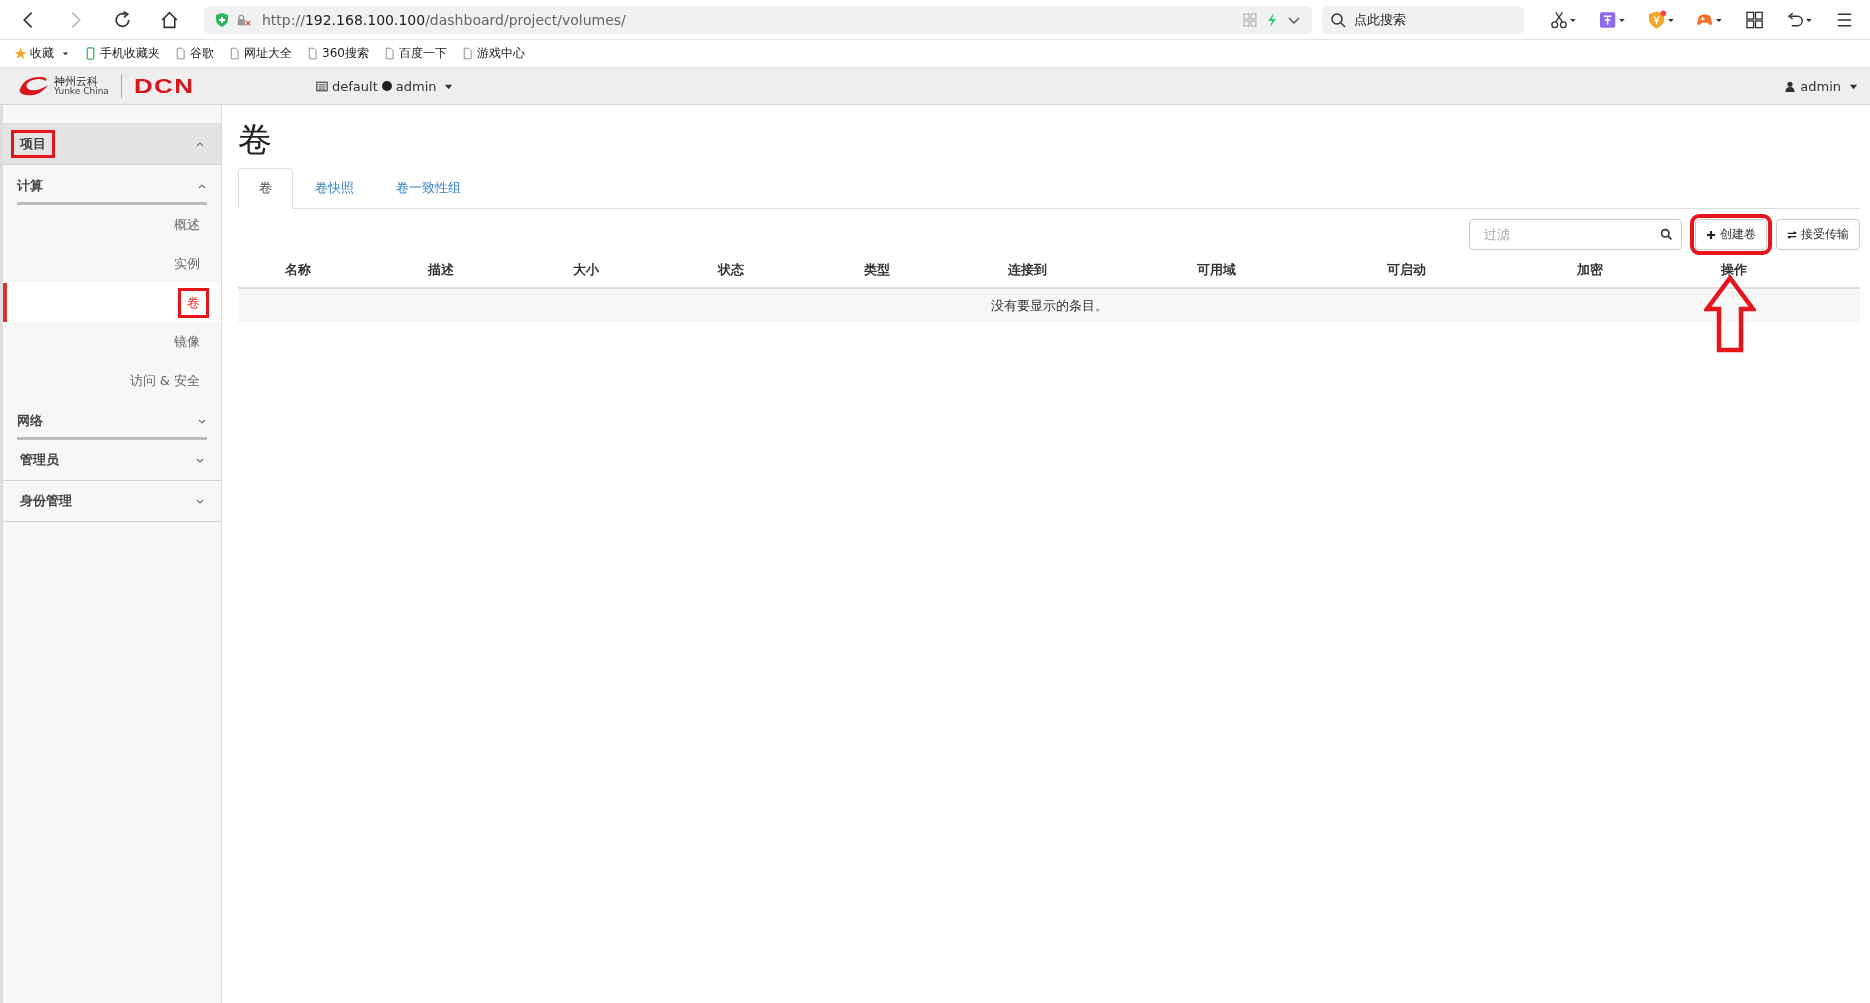  I want to click on url-text: http://192.168.100.100/dashboard/project/volumes/, so click(444, 19).